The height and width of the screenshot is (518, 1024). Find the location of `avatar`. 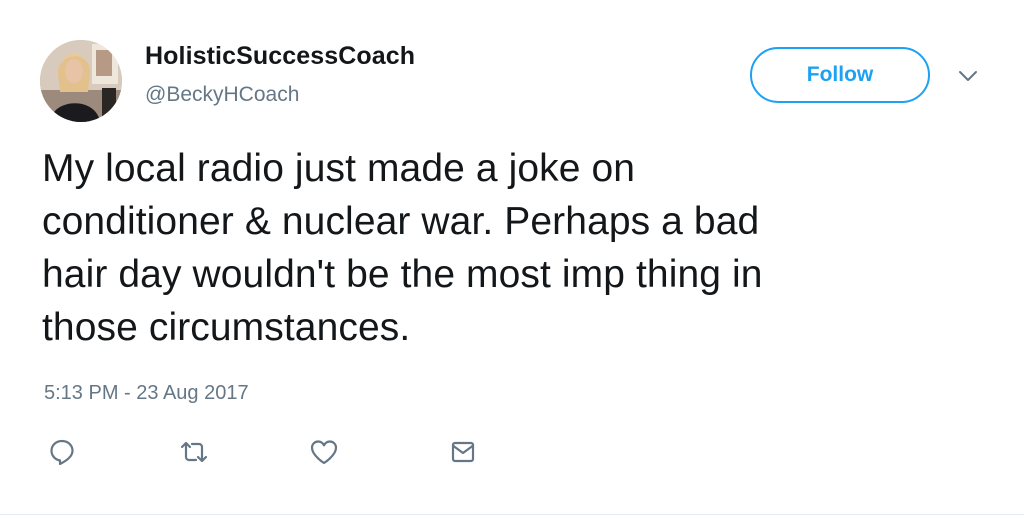

avatar is located at coordinates (81, 81).